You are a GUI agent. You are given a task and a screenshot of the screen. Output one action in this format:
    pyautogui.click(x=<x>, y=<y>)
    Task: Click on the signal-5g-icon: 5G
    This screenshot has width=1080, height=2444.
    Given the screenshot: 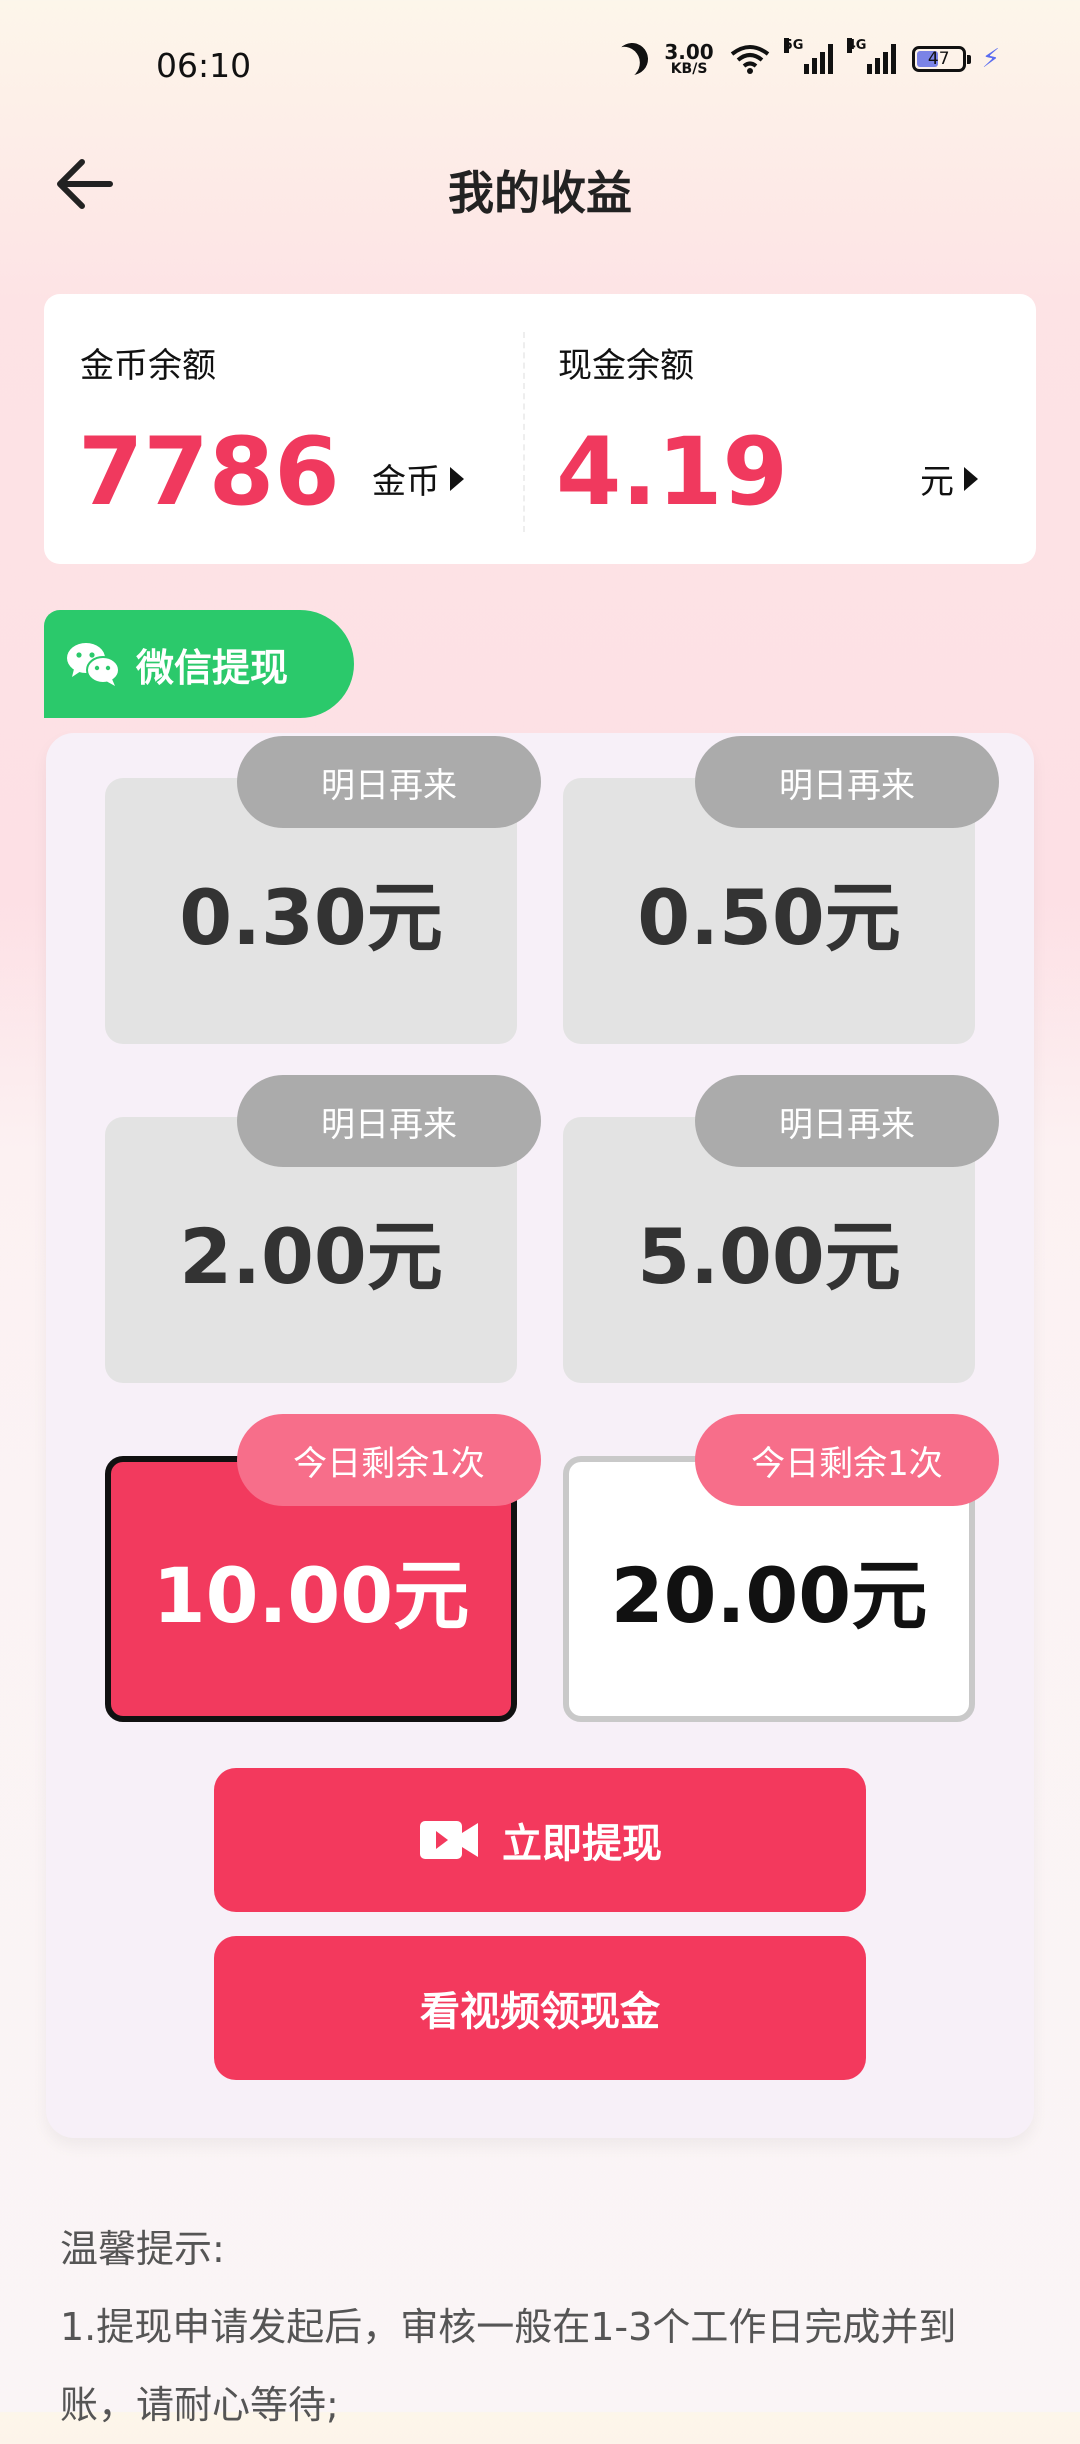 What is the action you would take?
    pyautogui.click(x=808, y=56)
    